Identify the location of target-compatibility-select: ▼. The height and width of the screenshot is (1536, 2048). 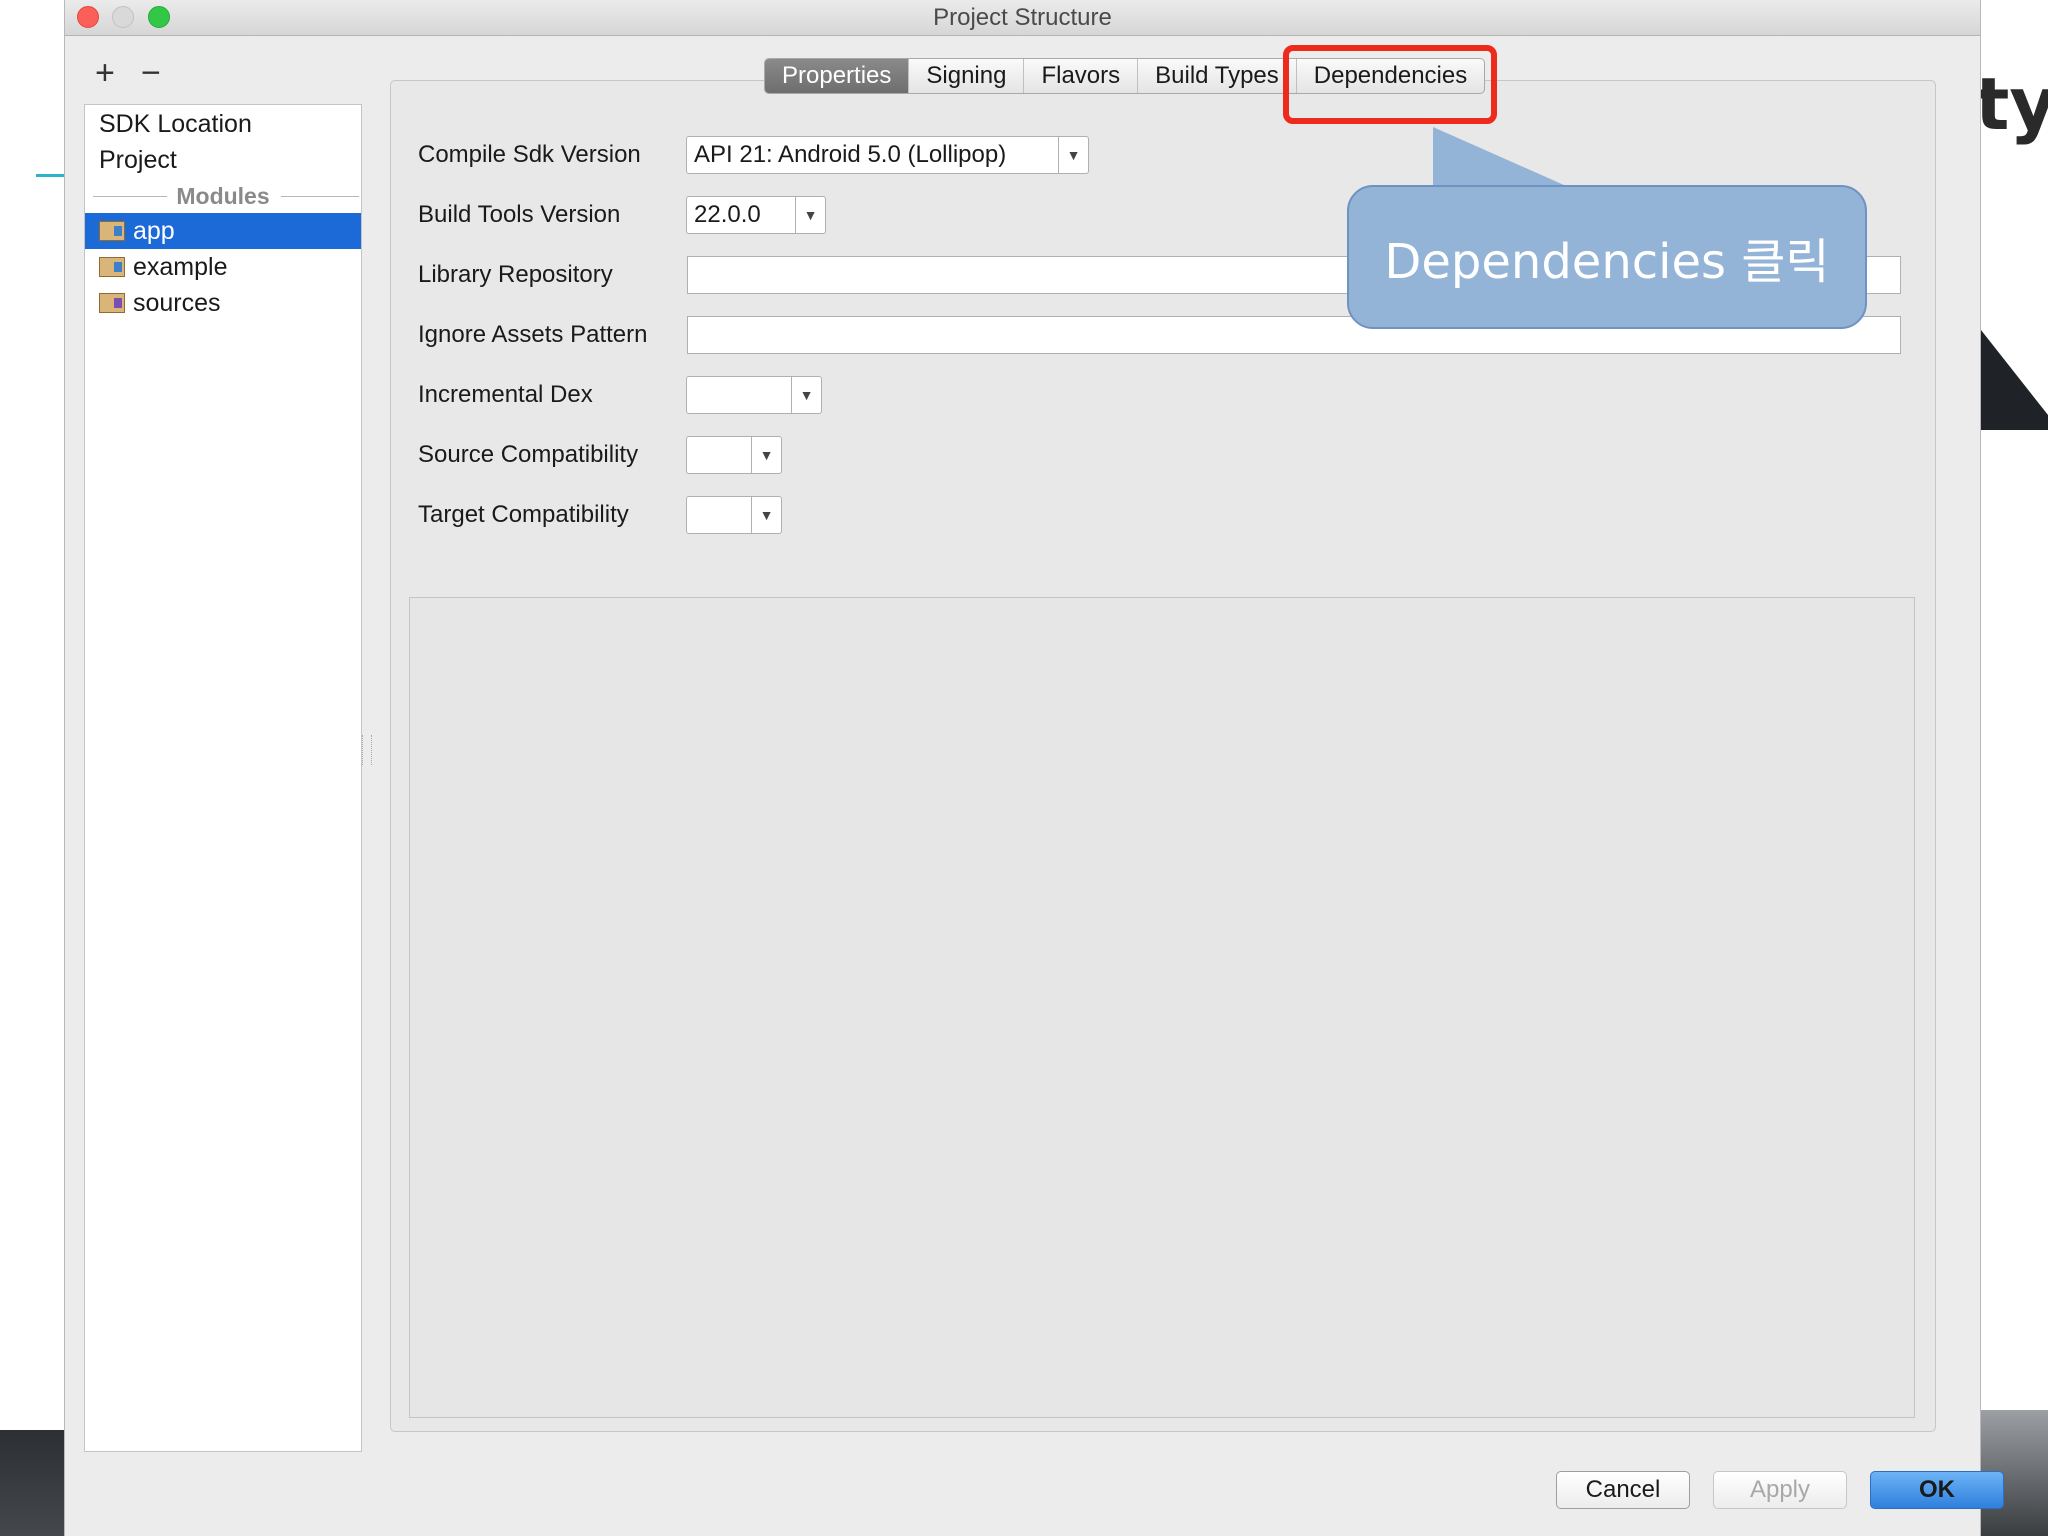
(734, 515).